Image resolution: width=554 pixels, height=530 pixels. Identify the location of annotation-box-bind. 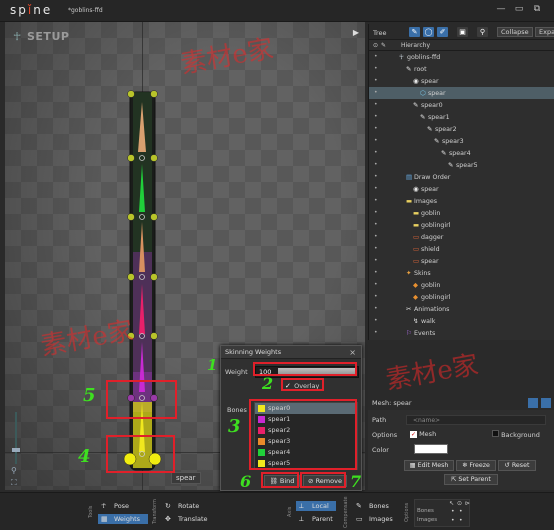
(280, 480).